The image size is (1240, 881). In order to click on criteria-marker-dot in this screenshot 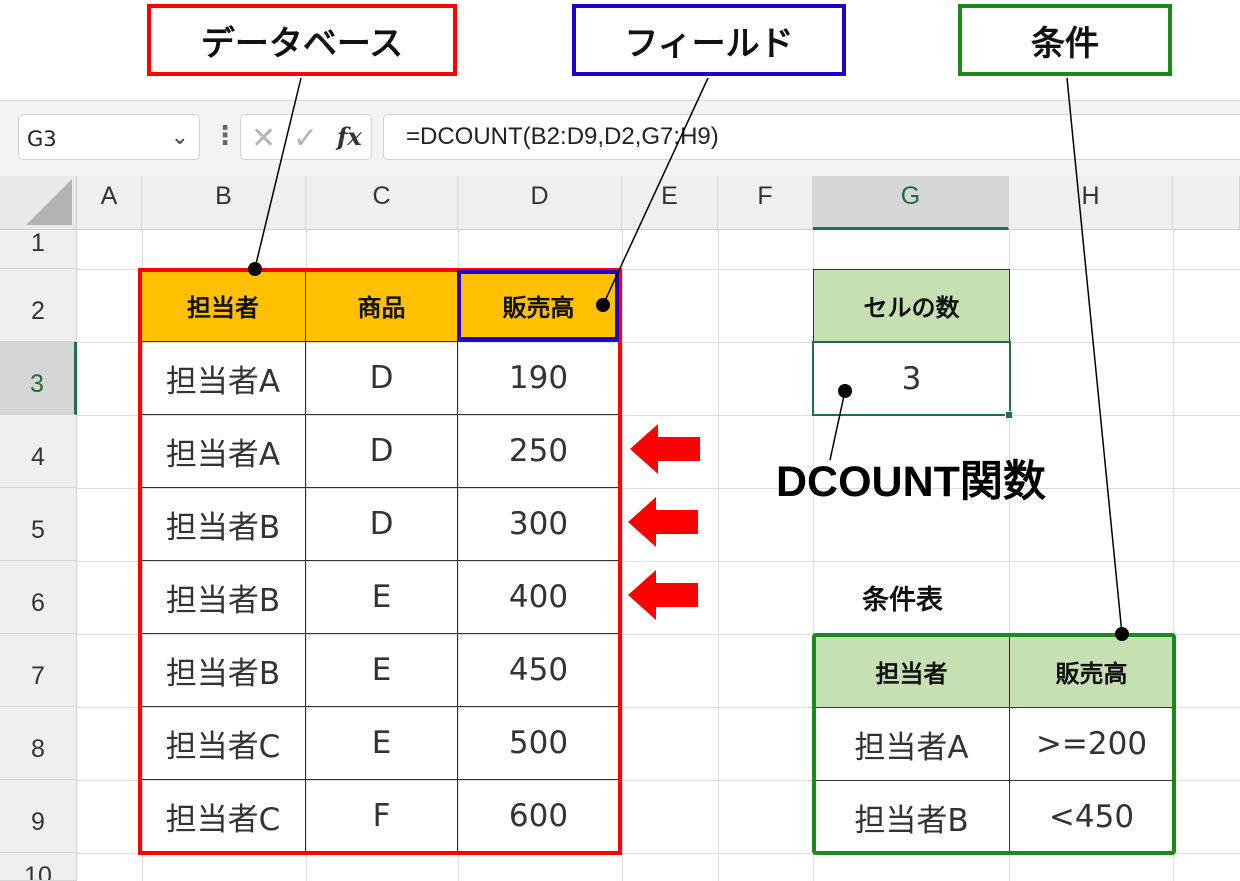, I will do `click(1122, 634)`.